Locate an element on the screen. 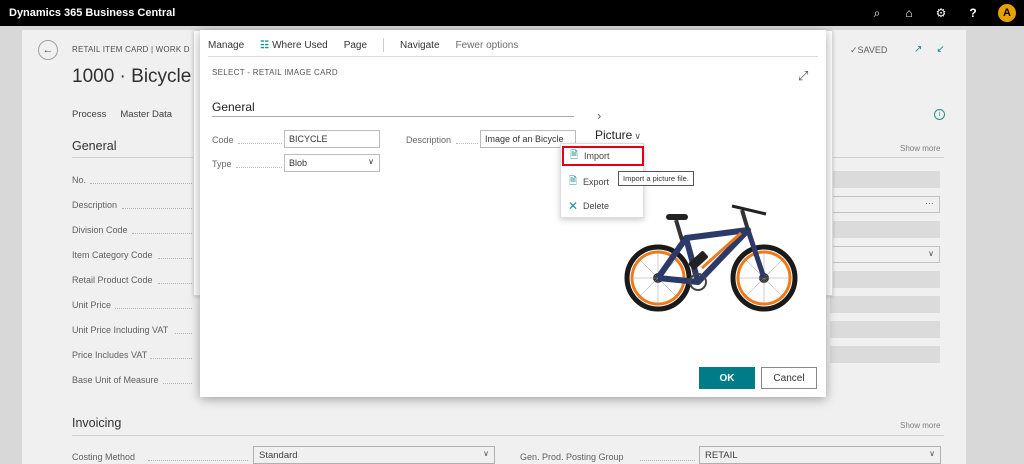  picture-menu-button: Picture ∨ is located at coordinates (618, 135).